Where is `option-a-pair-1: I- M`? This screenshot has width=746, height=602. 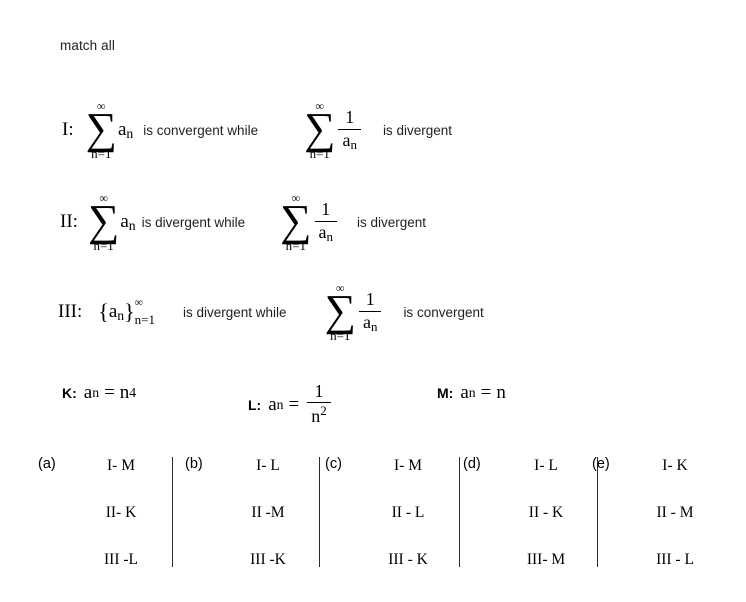 option-a-pair-1: I- M is located at coordinates (121, 465).